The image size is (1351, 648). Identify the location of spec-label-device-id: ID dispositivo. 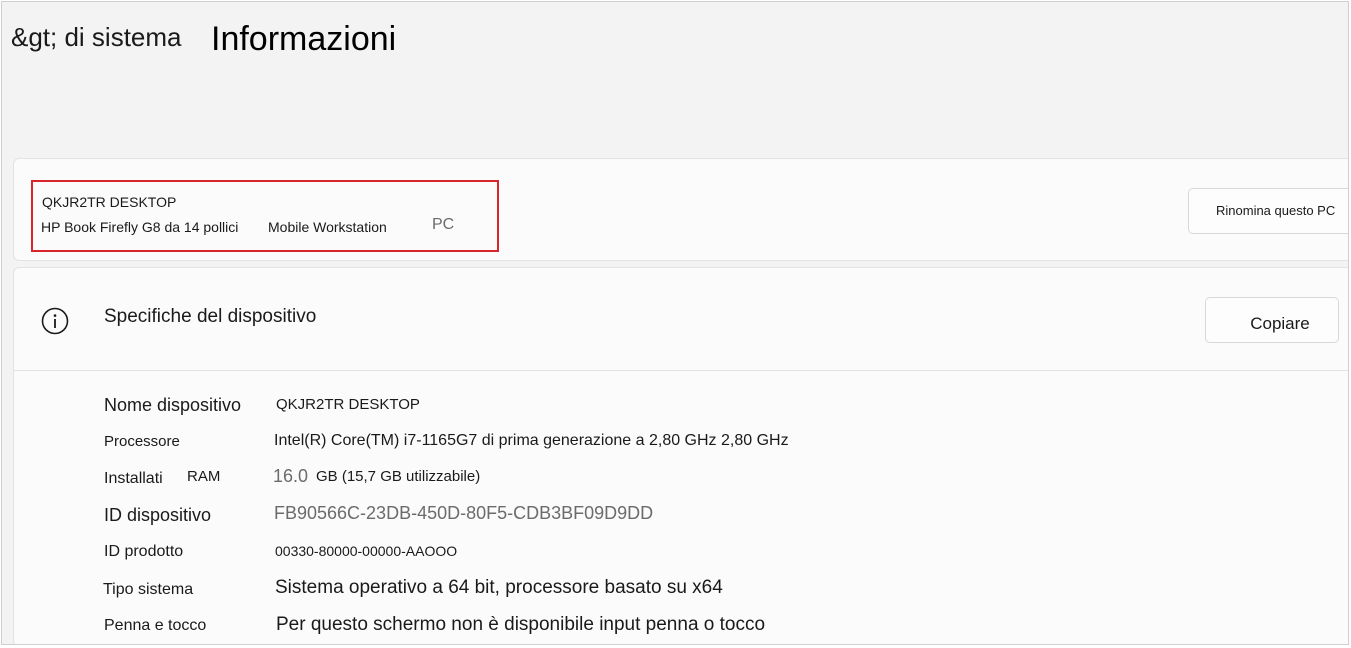
(158, 515).